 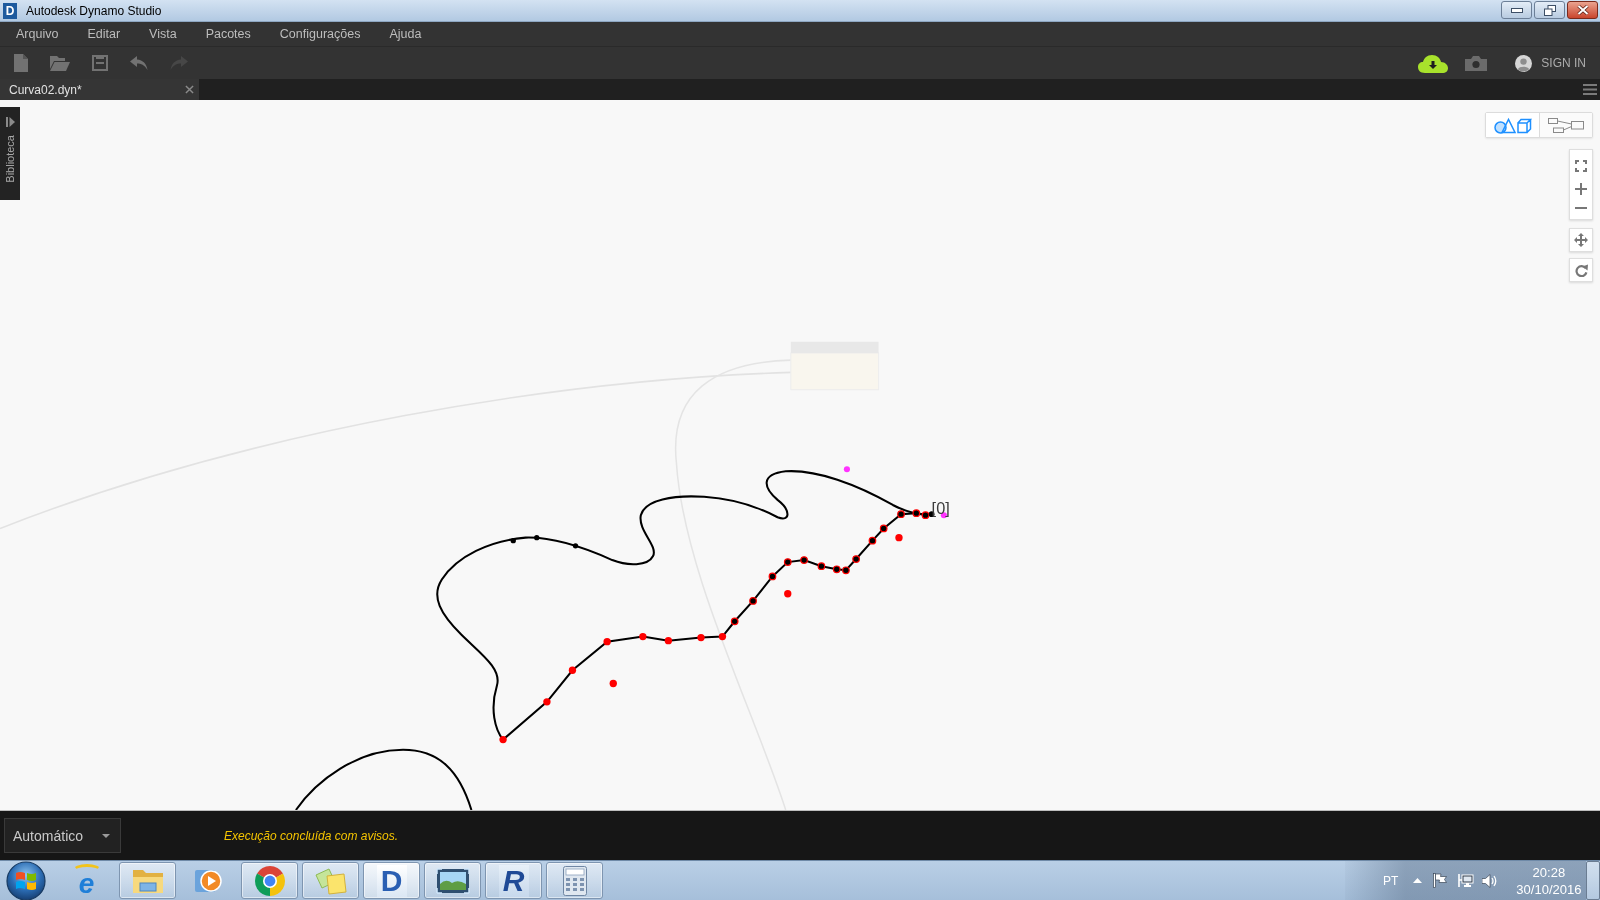 I want to click on shapes-icon, so click(x=1512, y=125).